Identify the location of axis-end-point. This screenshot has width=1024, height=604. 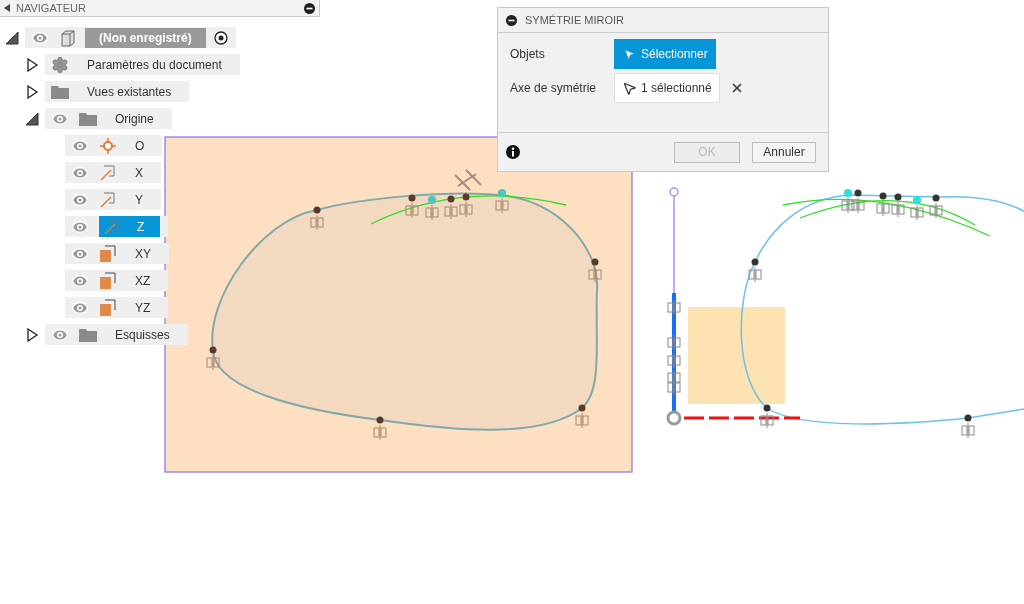
(674, 192).